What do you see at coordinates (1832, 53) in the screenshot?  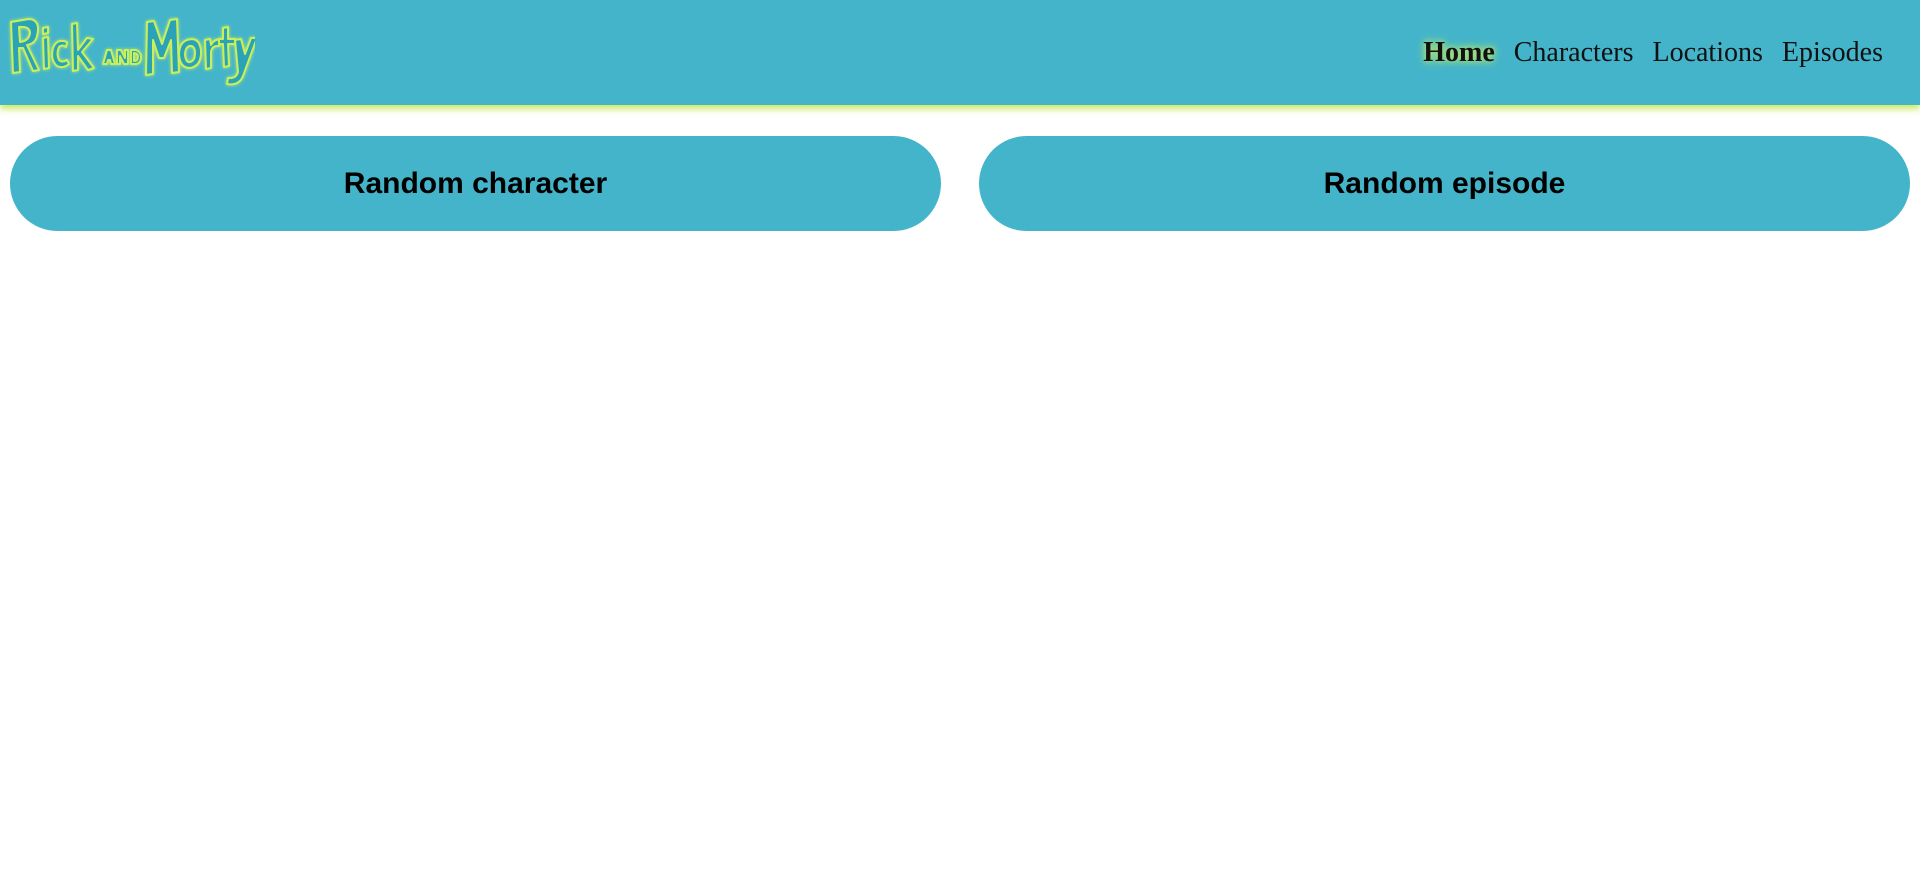 I see `nav-link-episodes: Episodes` at bounding box center [1832, 53].